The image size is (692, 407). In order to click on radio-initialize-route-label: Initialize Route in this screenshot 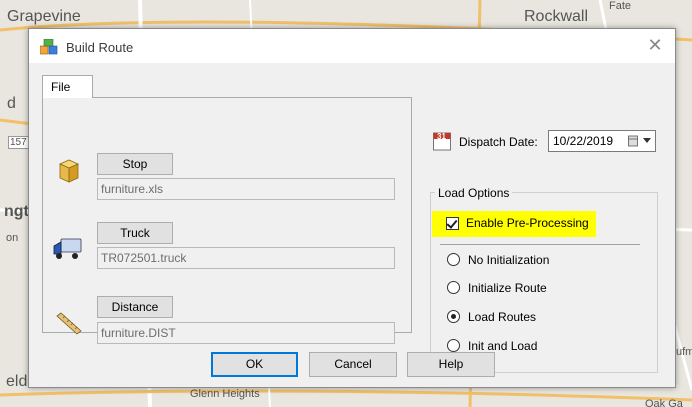, I will do `click(507, 288)`.